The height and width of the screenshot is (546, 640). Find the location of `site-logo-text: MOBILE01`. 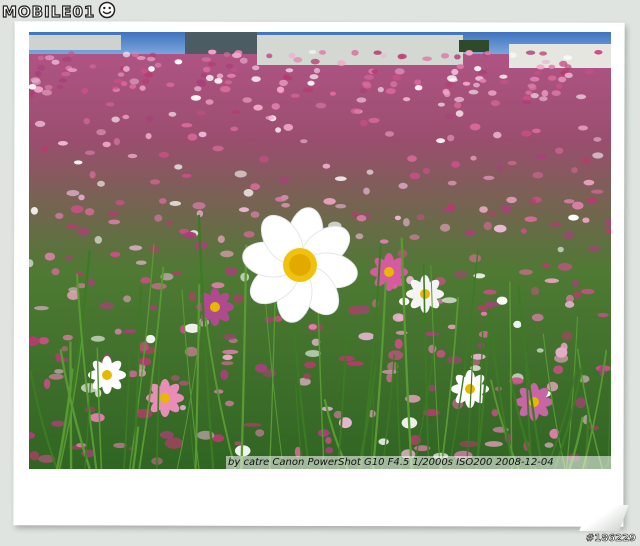

site-logo-text: MOBILE01 is located at coordinates (48, 11).